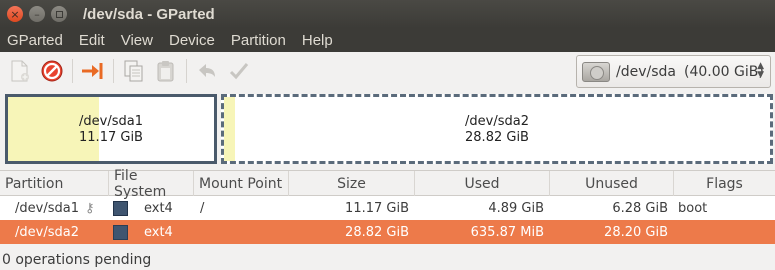 The image size is (775, 270). Describe the element at coordinates (137, 40) in the screenshot. I see `menu-view: View` at that location.